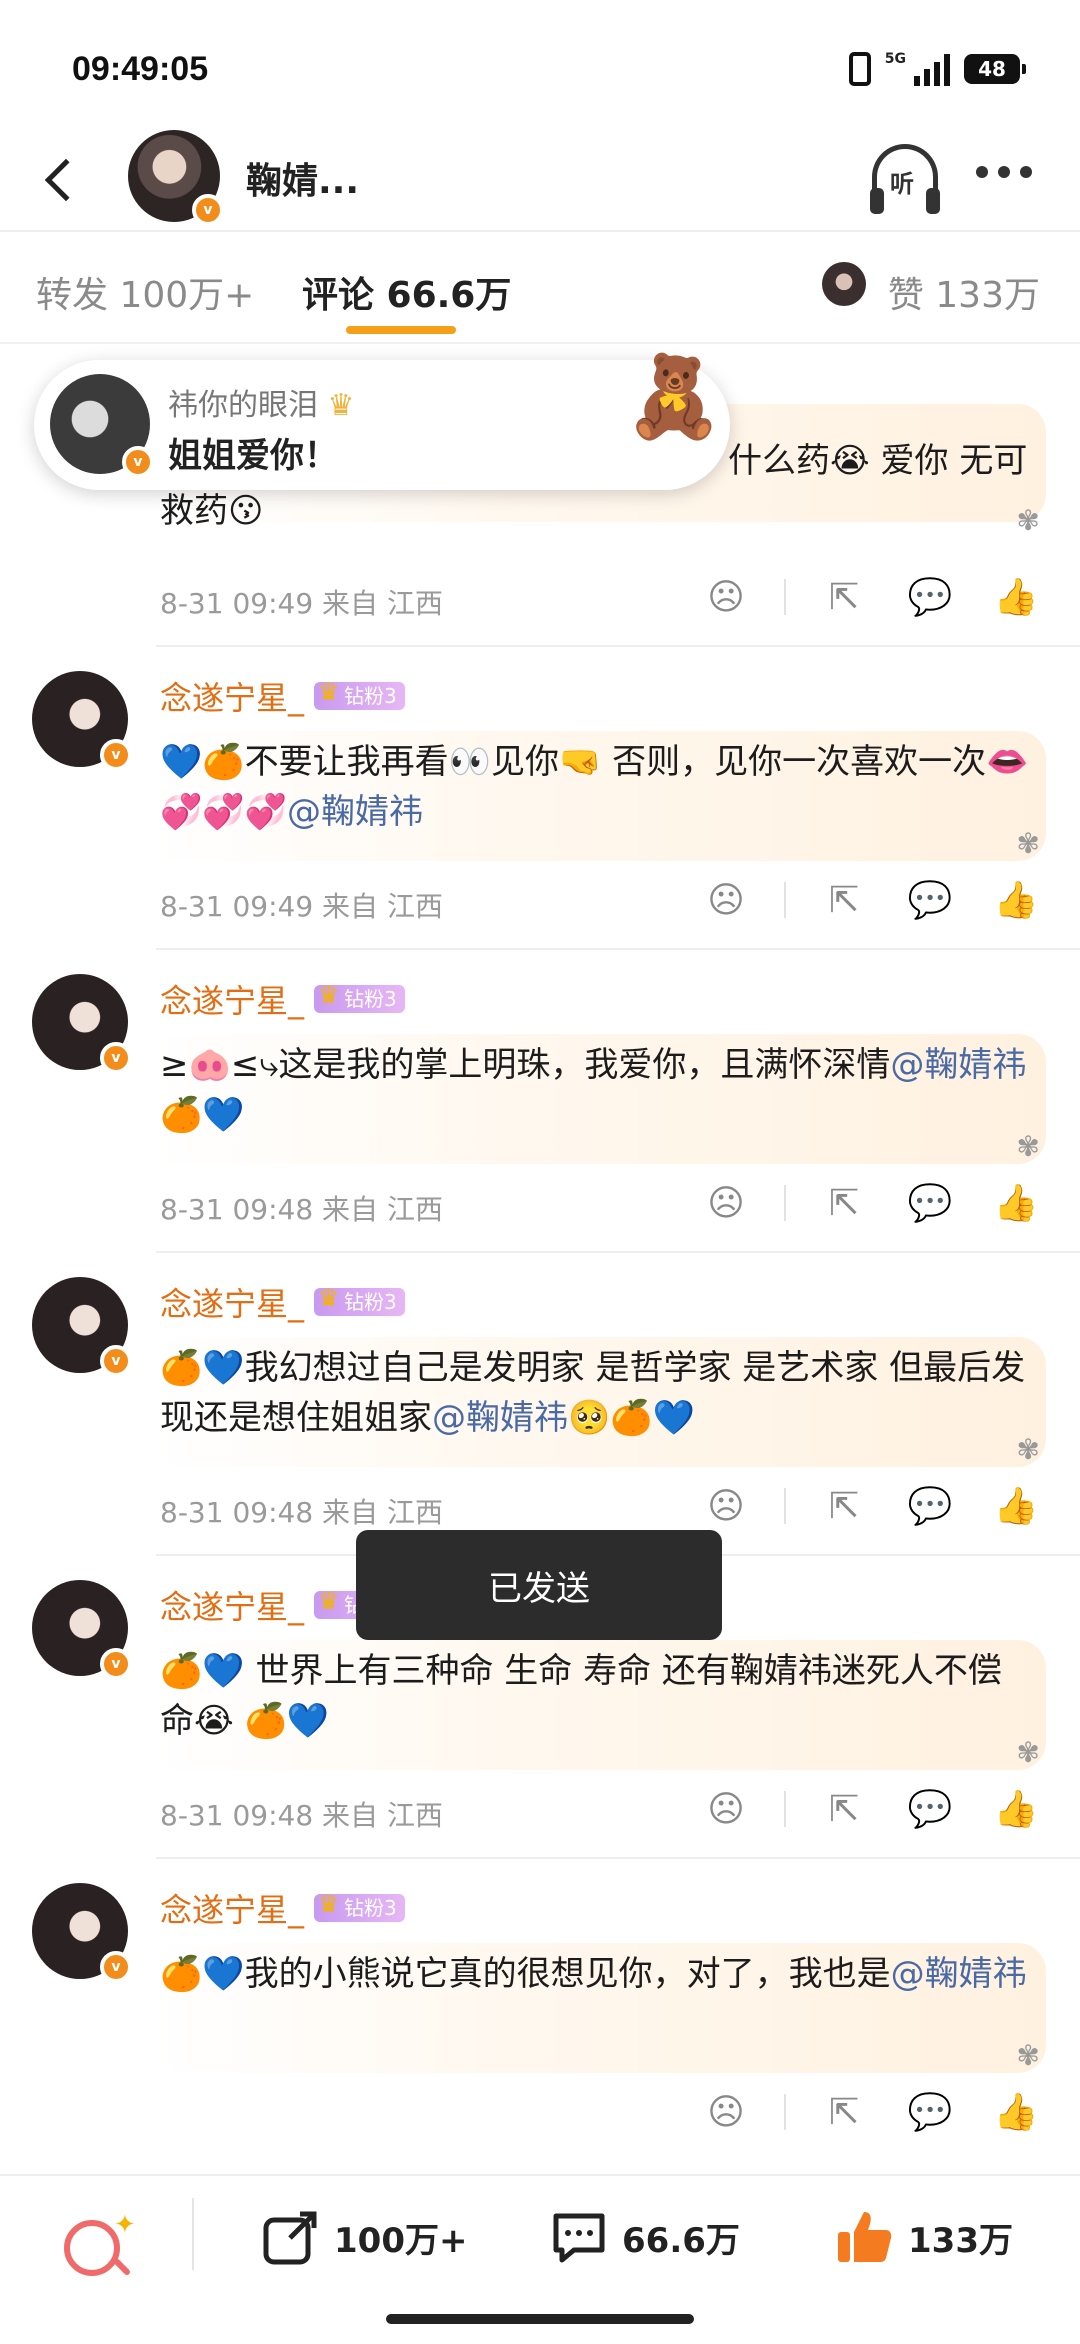 The height and width of the screenshot is (2344, 1080). I want to click on like-button: 133万, so click(923, 2237).